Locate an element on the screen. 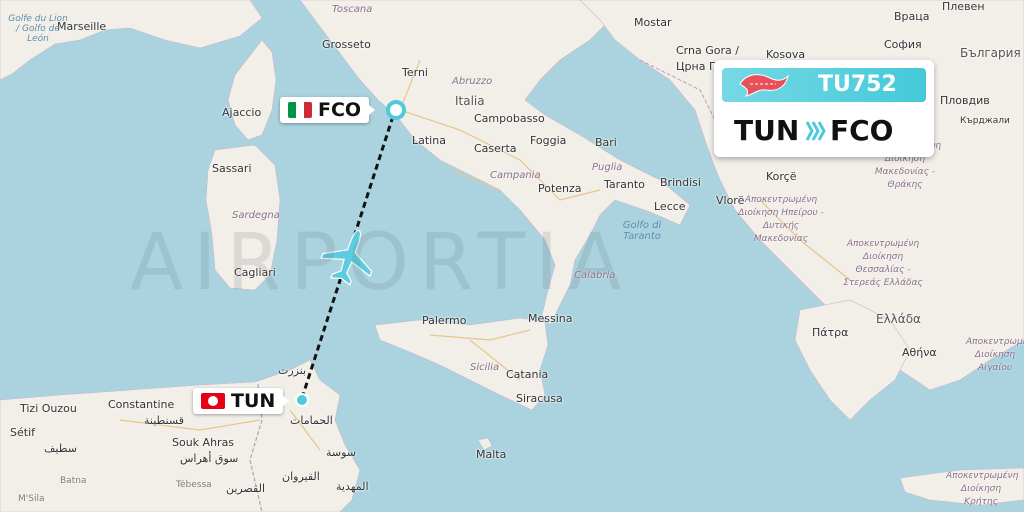 This screenshot has width=1024, height=512. fco-airport-label: FCO is located at coordinates (328, 110).